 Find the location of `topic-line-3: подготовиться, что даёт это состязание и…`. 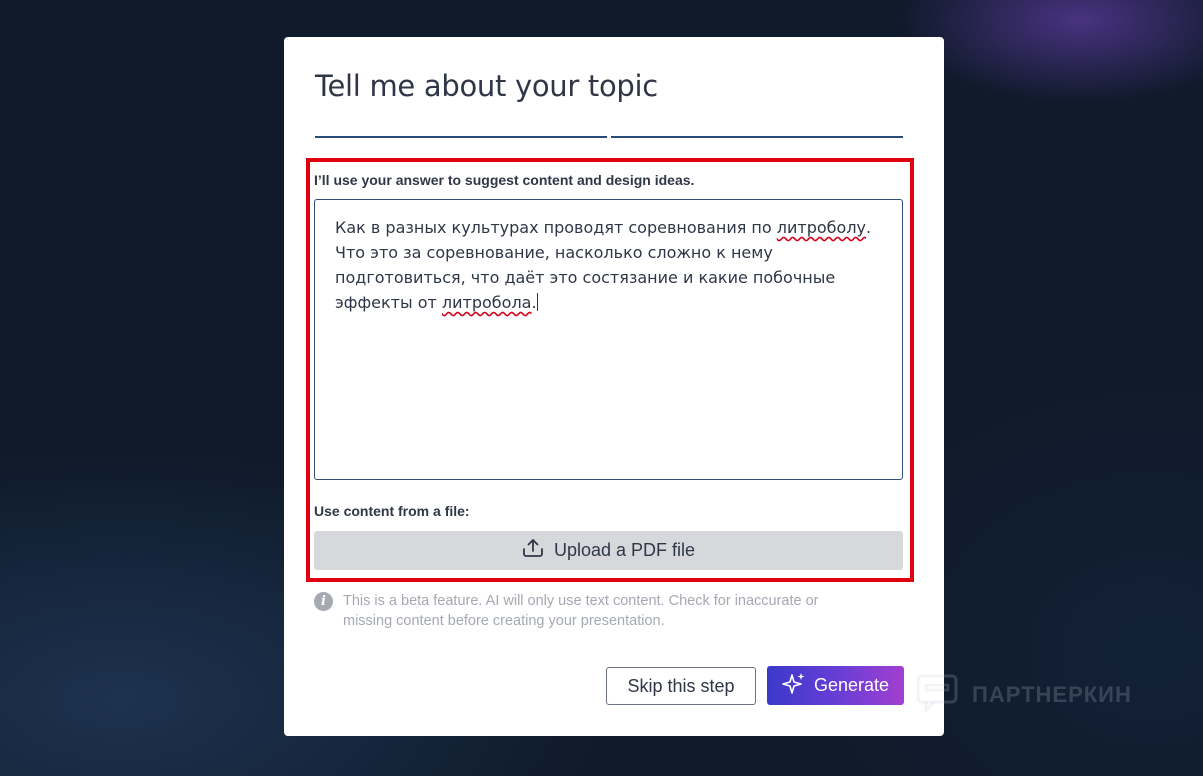

topic-line-3: подготовиться, что даёт это состязание и… is located at coordinates (585, 277).